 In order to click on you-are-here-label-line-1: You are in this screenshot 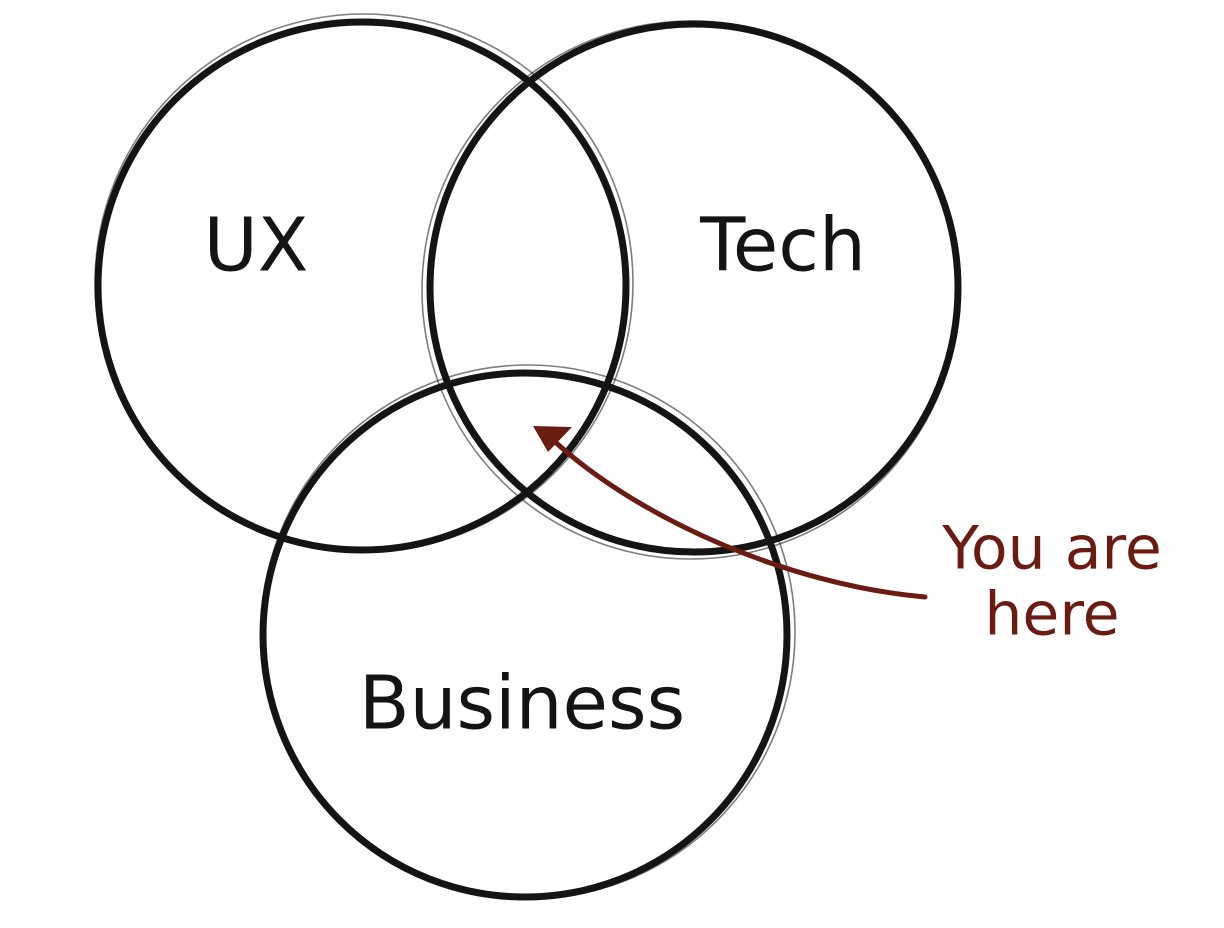, I will do `click(1051, 549)`.